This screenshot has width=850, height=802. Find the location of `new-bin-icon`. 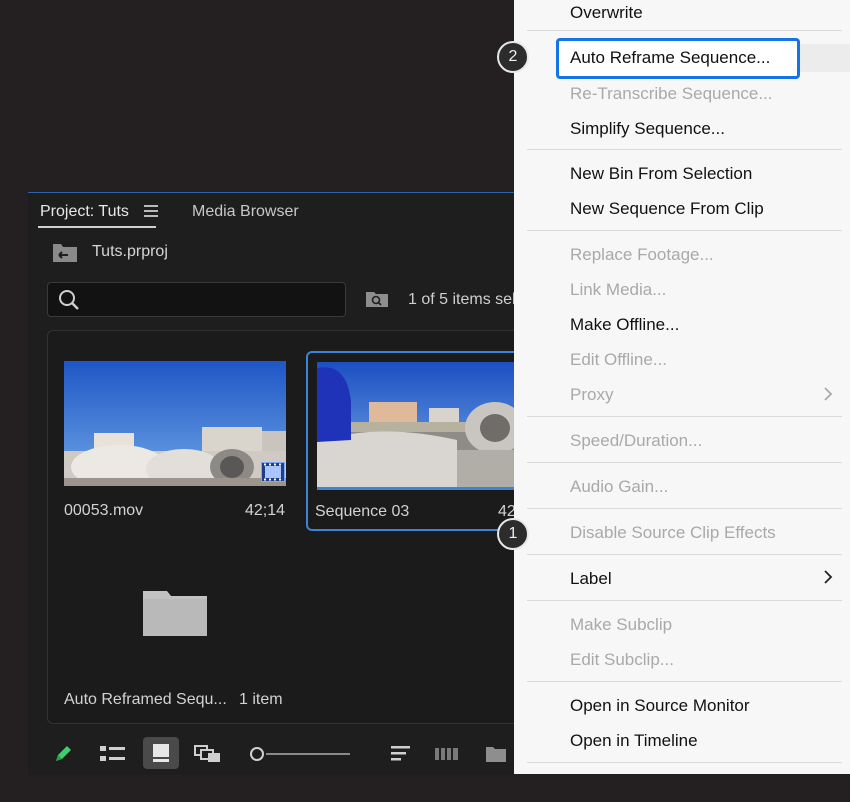

new-bin-icon is located at coordinates (496, 754).